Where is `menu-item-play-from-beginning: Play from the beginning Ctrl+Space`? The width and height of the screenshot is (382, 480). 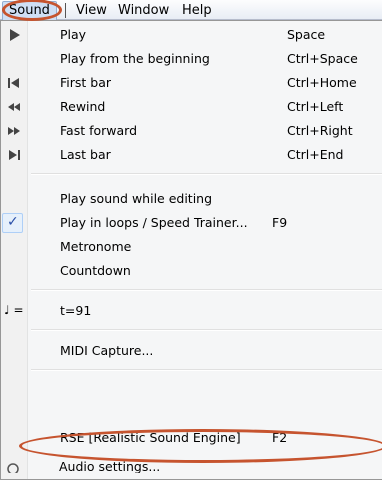
menu-item-play-from-beginning: Play from the beginning Ctrl+Space is located at coordinates (191, 59).